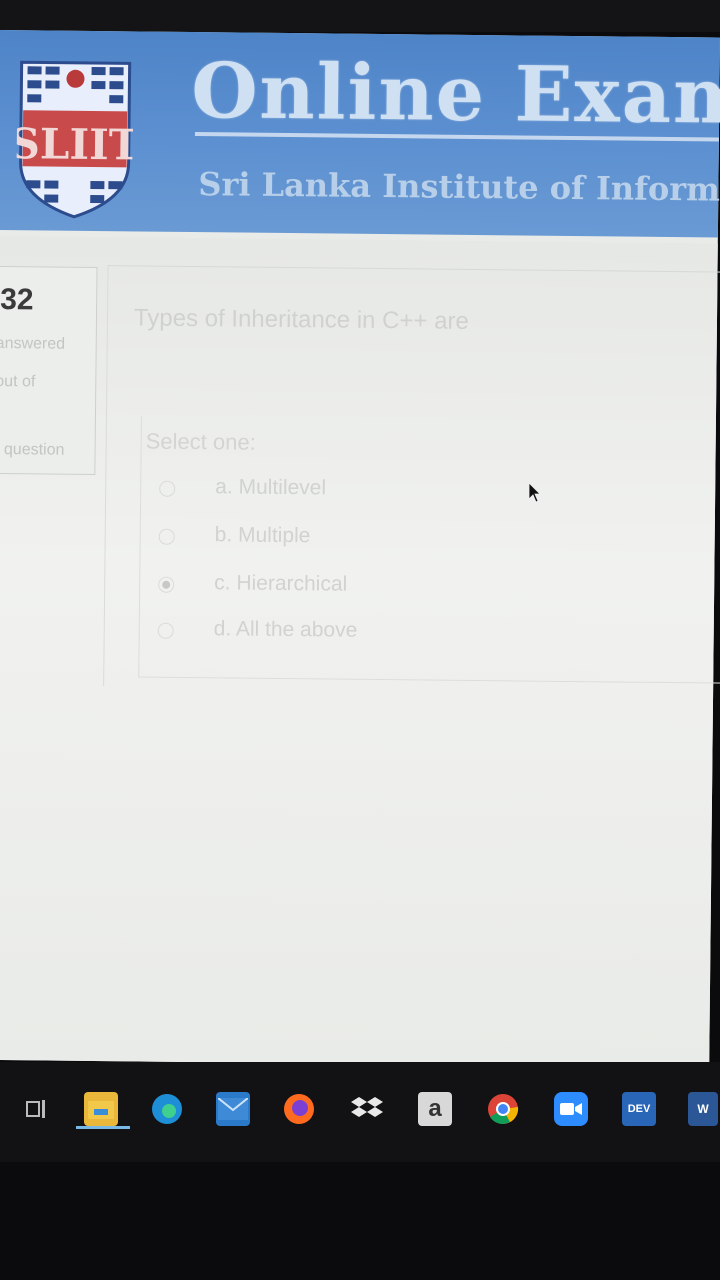  Describe the element at coordinates (262, 535) in the screenshot. I see `option-label: b. Multiple` at that location.